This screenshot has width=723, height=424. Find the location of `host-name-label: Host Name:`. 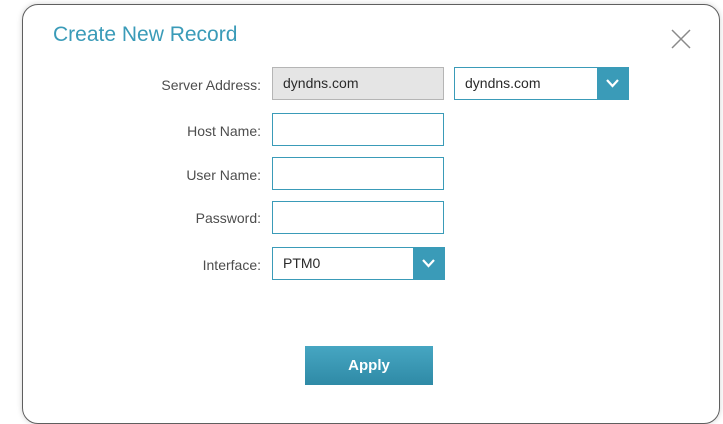

host-name-label: Host Name: is located at coordinates (224, 131).